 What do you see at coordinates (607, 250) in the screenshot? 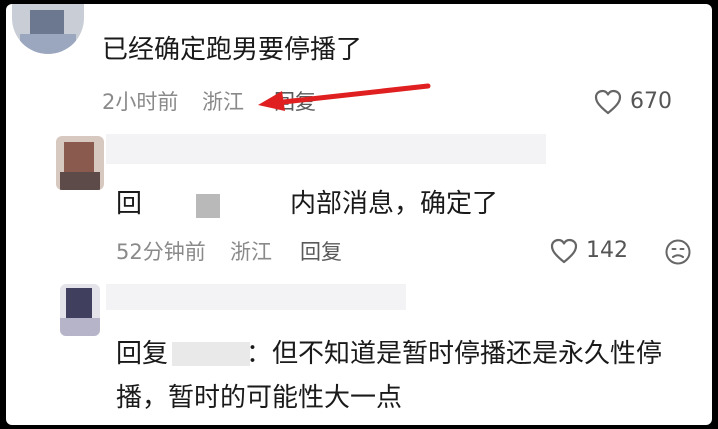
I see `like-count: 142` at bounding box center [607, 250].